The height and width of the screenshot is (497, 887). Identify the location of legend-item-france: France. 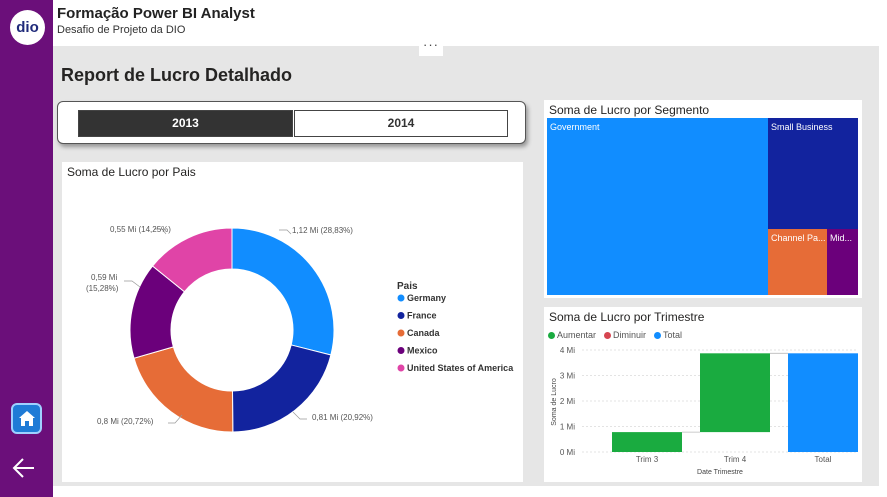
(422, 316).